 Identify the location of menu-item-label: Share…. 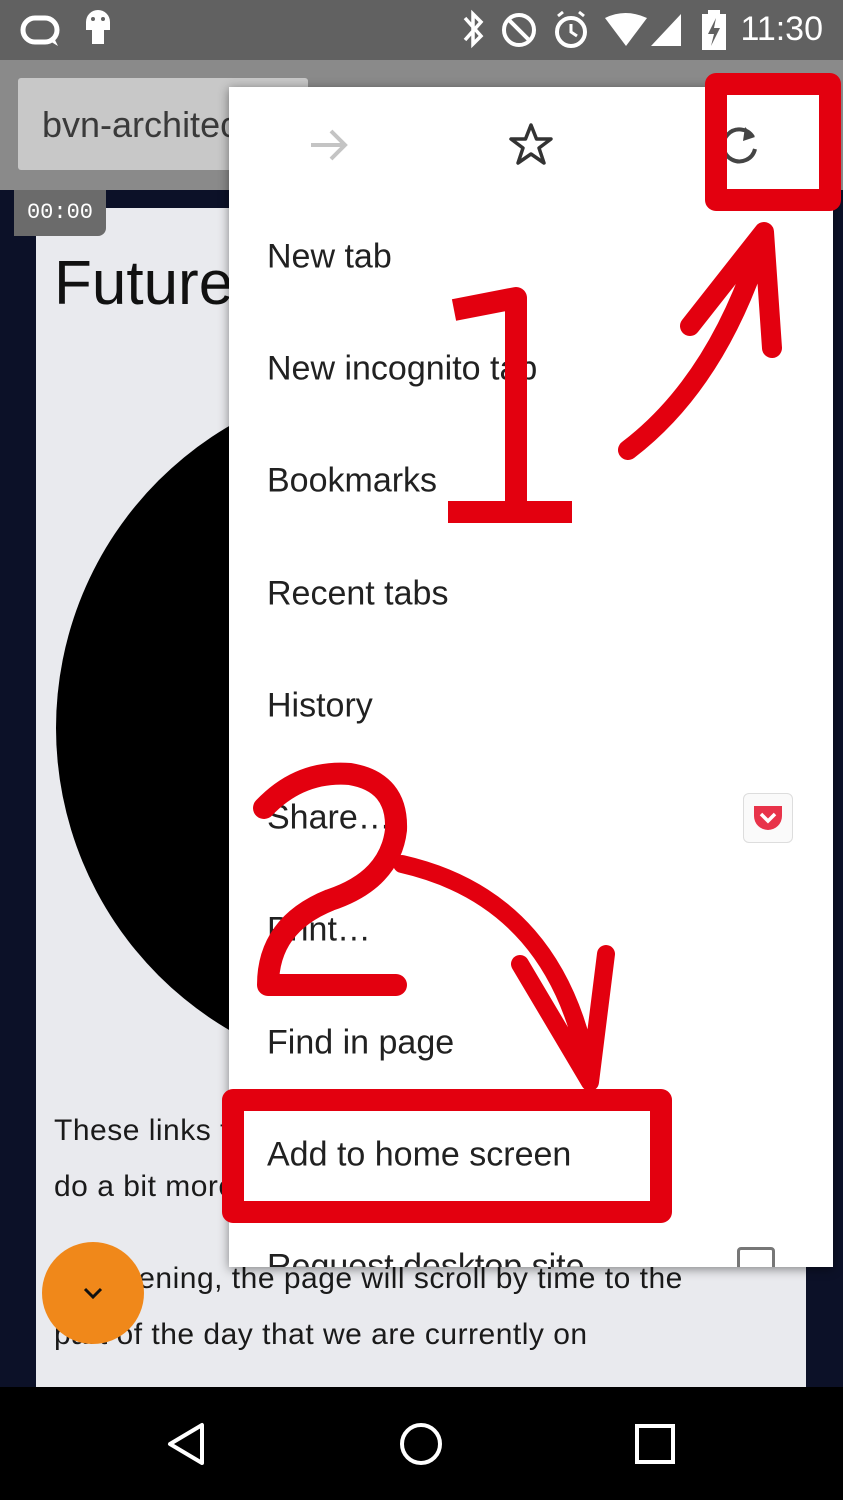
(329, 817).